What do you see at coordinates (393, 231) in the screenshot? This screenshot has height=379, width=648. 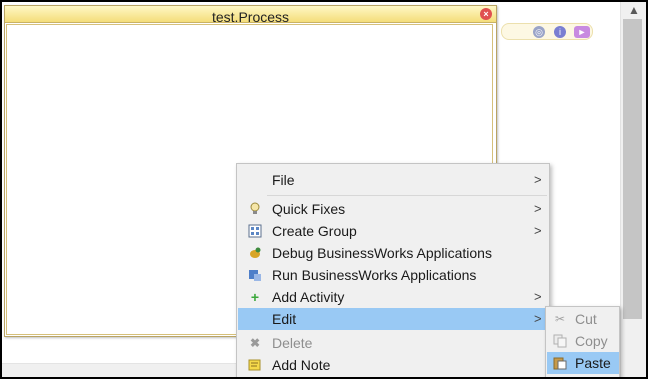 I see `menu-item-create-group: Create Group >` at bounding box center [393, 231].